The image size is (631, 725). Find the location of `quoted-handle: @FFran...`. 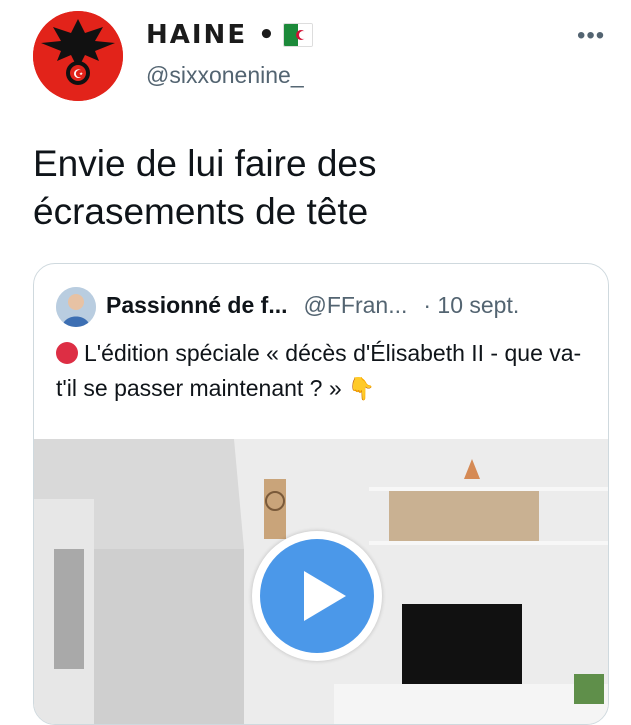

quoted-handle: @FFran... is located at coordinates (356, 305).